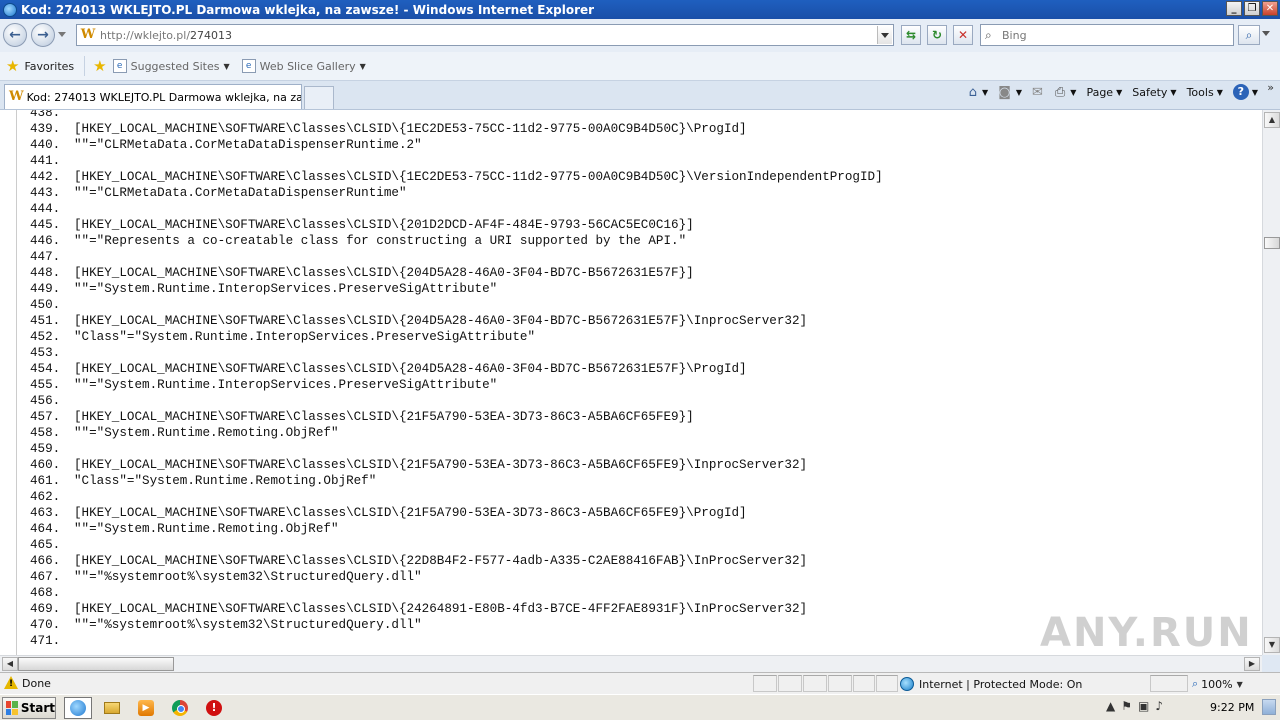 This screenshot has height=720, width=1280. I want to click on compatibility-view-icon: ⇆, so click(911, 35).